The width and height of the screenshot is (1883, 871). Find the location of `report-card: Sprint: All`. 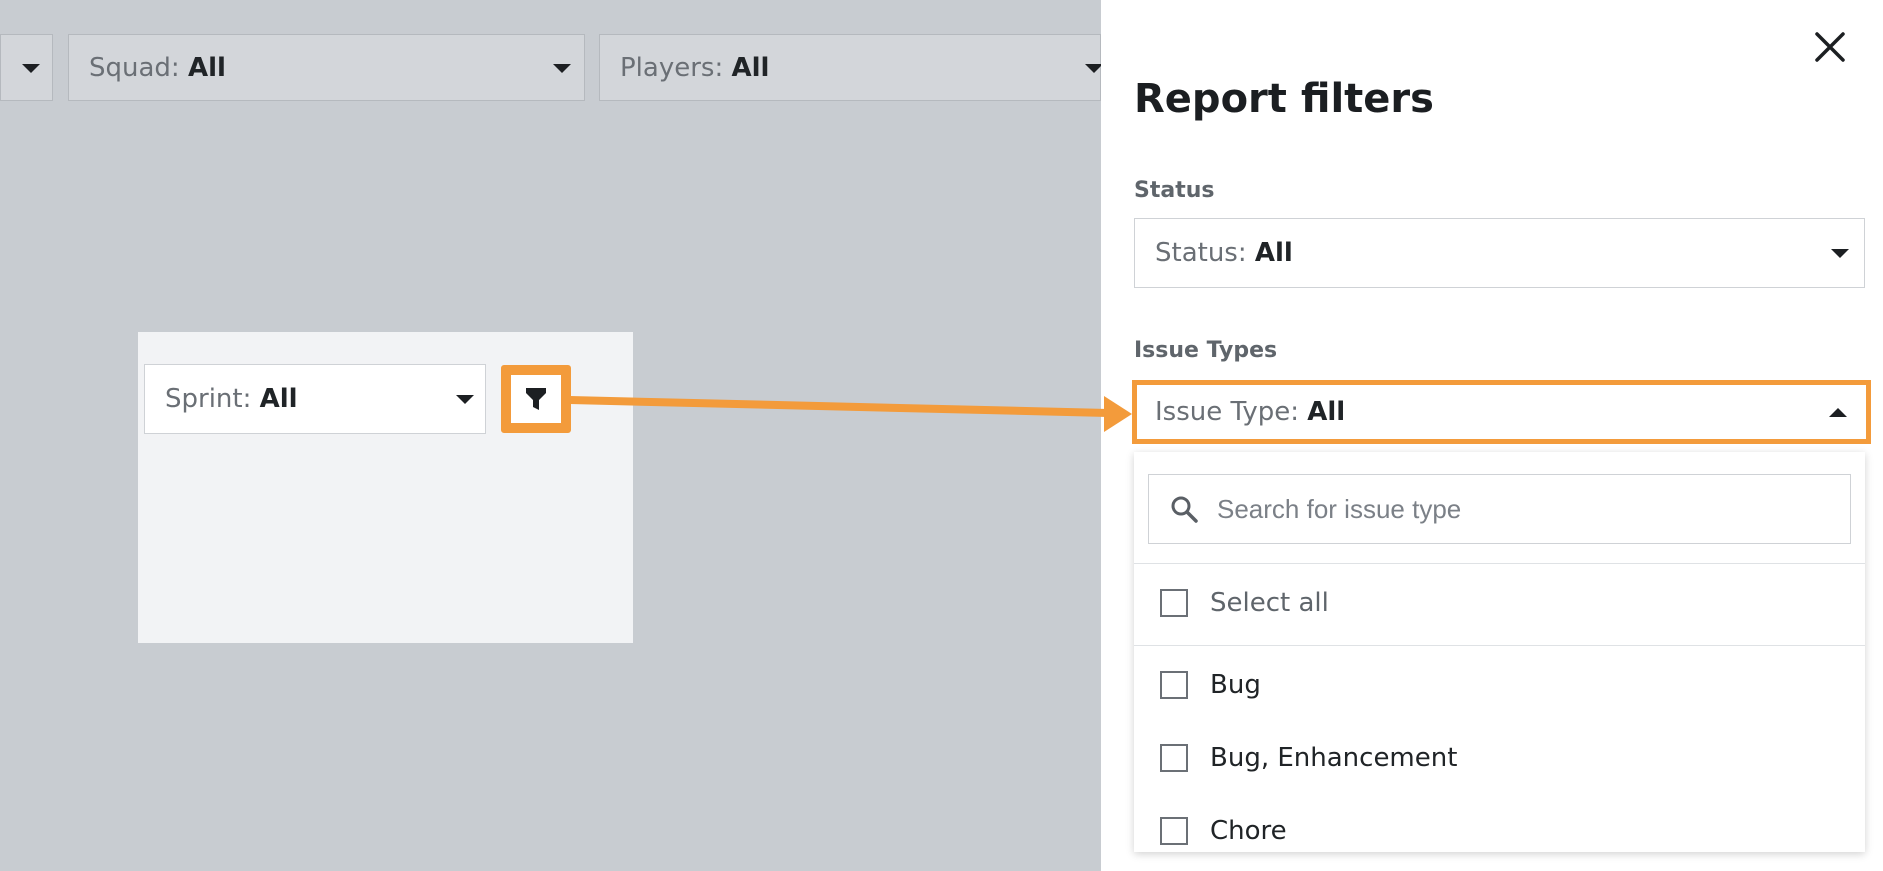

report-card: Sprint: All is located at coordinates (385, 487).